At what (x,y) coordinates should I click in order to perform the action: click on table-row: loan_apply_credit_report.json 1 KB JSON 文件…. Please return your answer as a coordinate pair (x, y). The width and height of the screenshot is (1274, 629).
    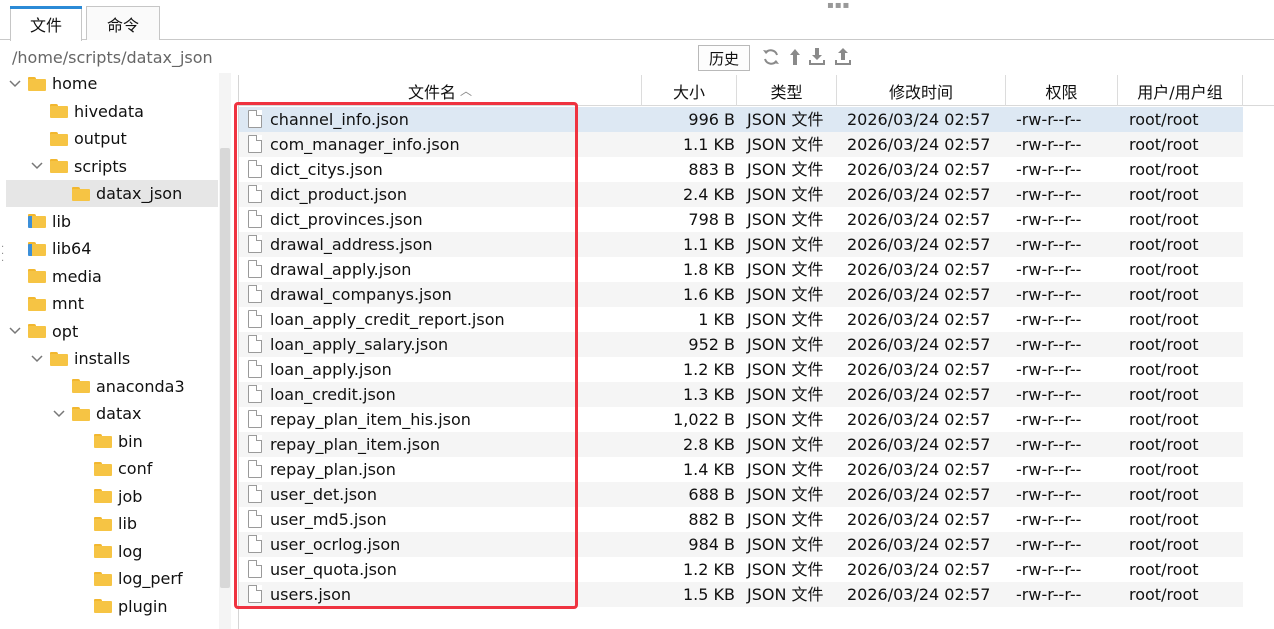
    Looking at the image, I should click on (741, 319).